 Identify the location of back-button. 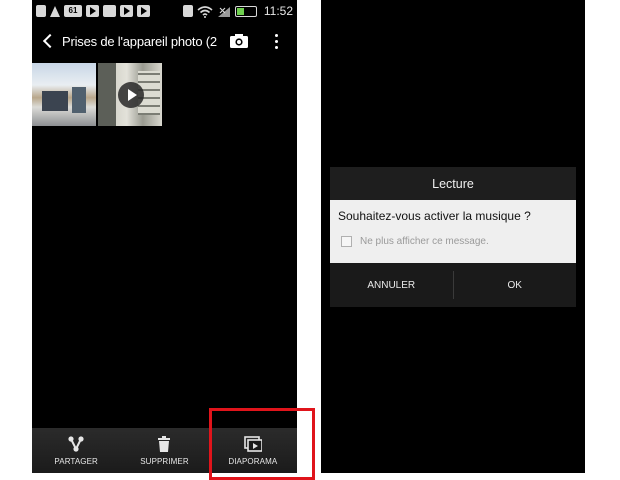
(47, 41).